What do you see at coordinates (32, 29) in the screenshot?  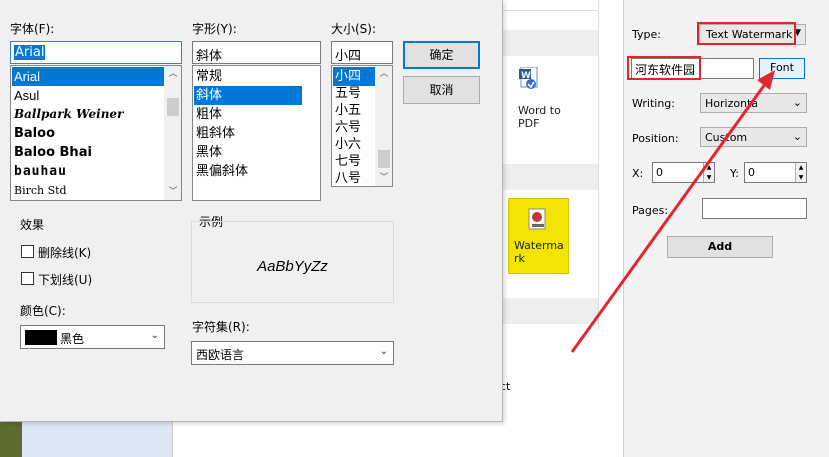 I see `font-label: 字体(F):` at bounding box center [32, 29].